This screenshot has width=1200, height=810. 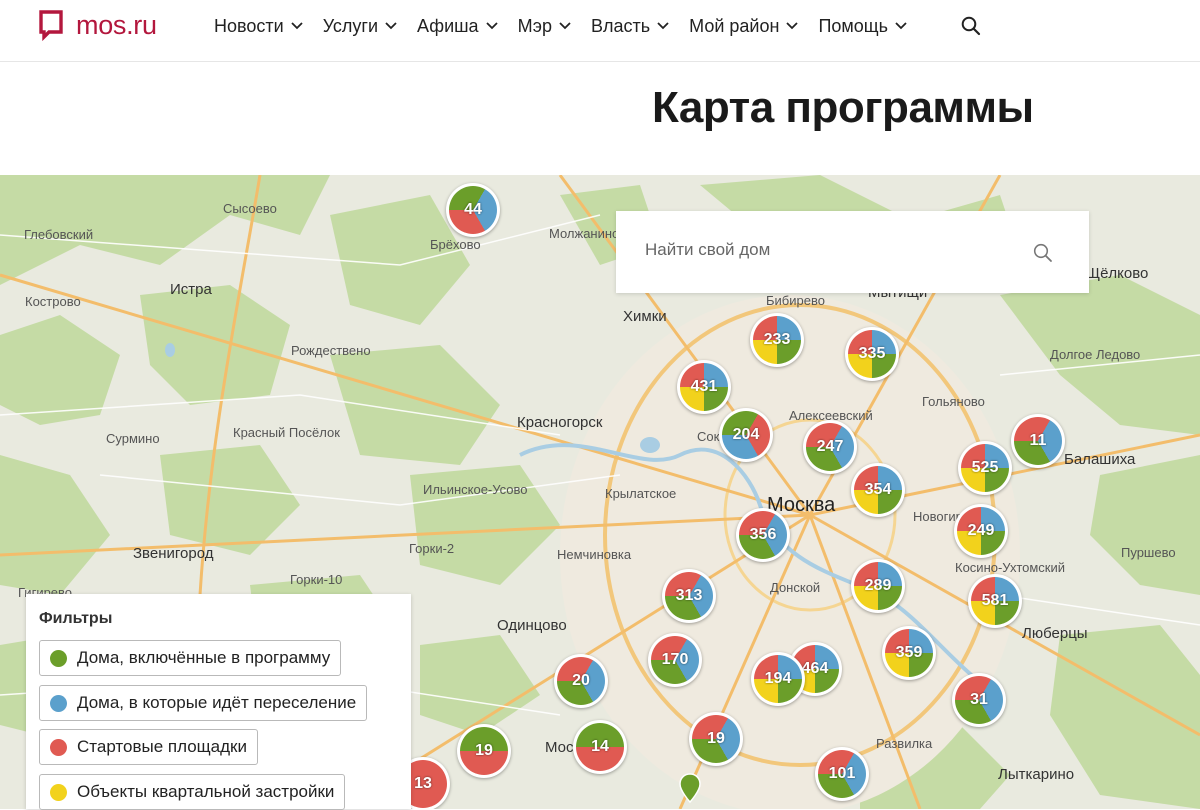 I want to click on map-cluster: 354, so click(x=878, y=490).